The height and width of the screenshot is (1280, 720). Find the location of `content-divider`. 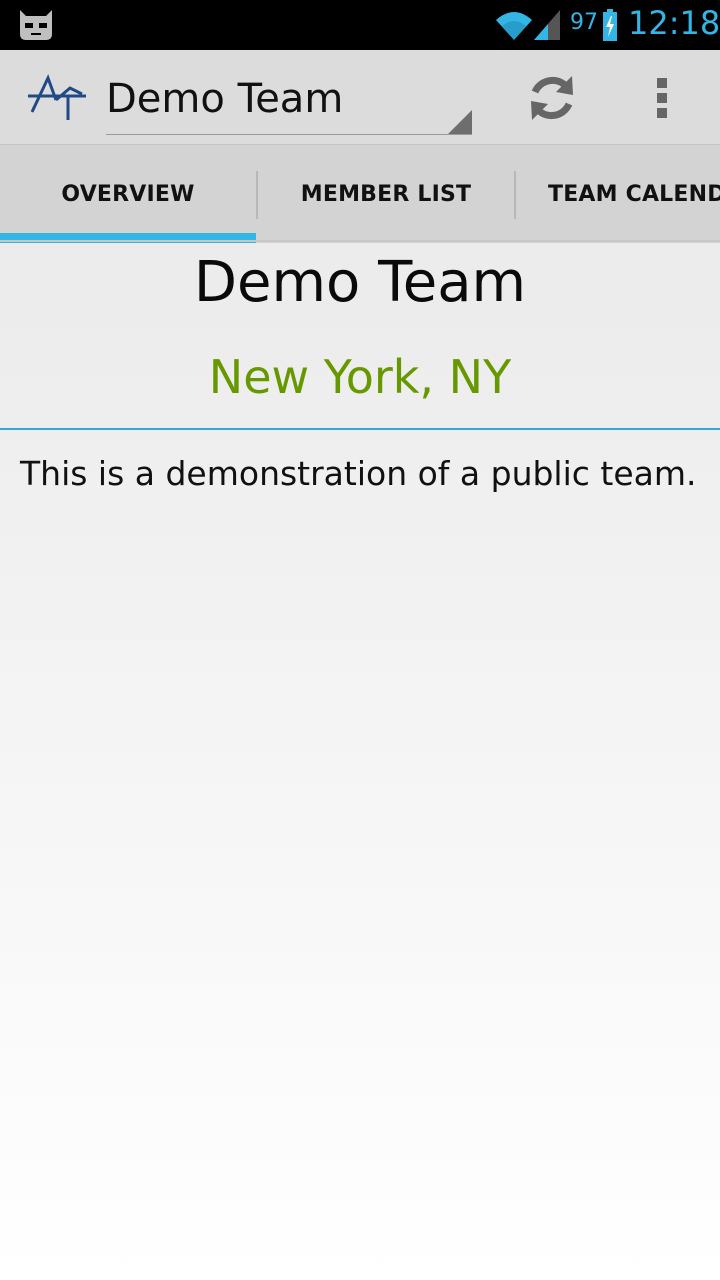

content-divider is located at coordinates (360, 429).